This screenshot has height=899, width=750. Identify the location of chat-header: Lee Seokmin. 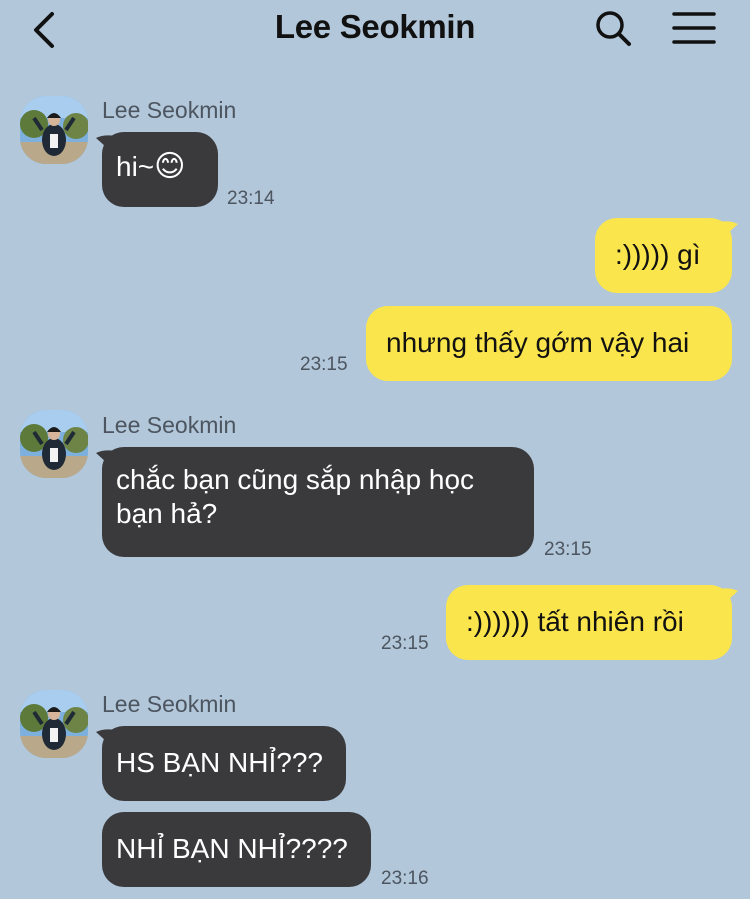
(375, 30).